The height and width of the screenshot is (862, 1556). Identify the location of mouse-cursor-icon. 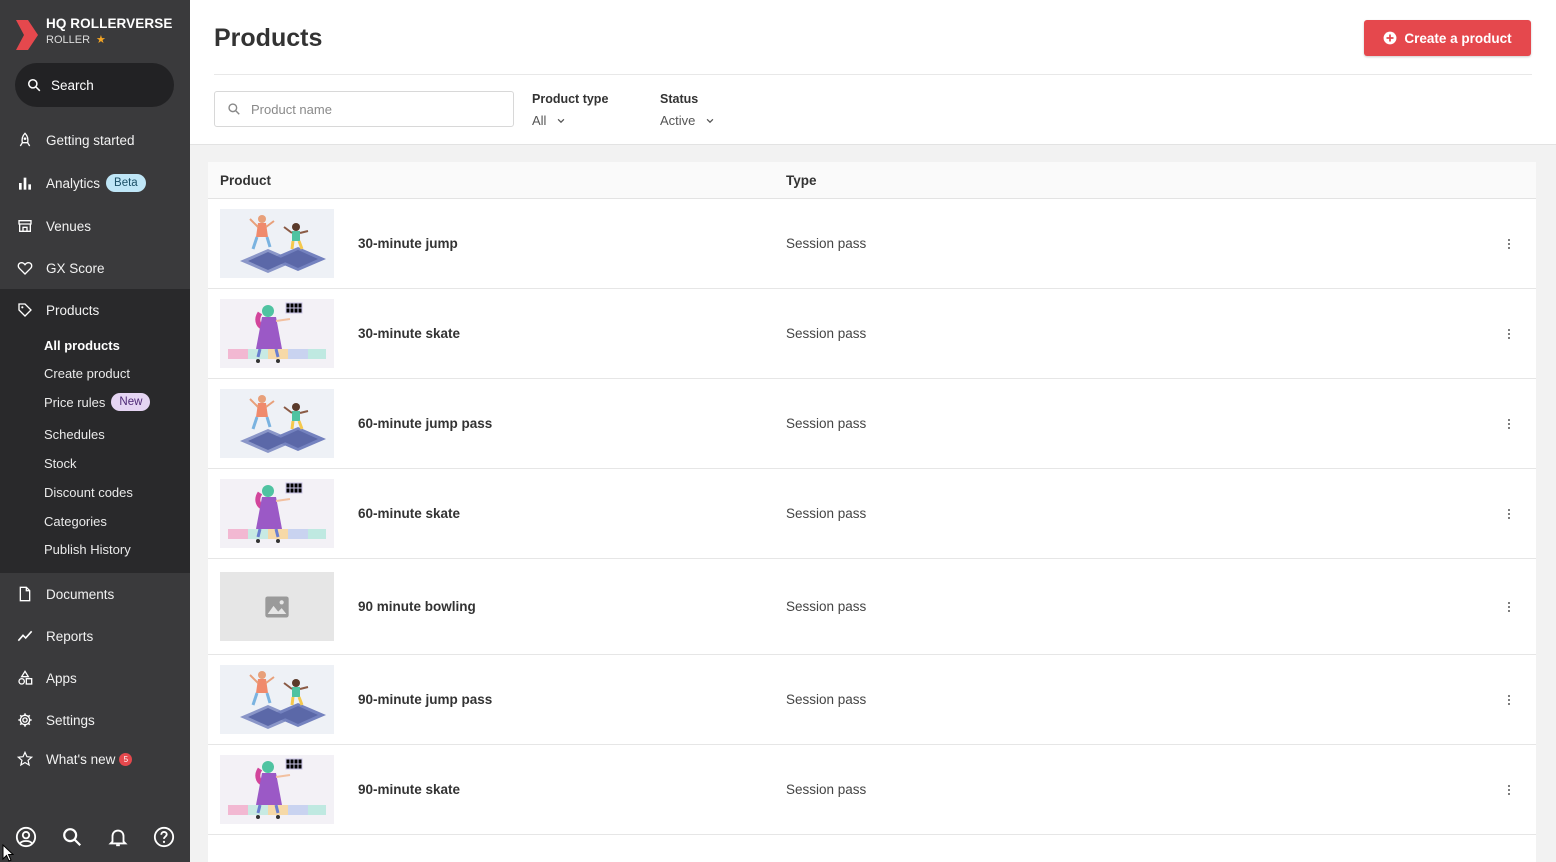
(8, 853).